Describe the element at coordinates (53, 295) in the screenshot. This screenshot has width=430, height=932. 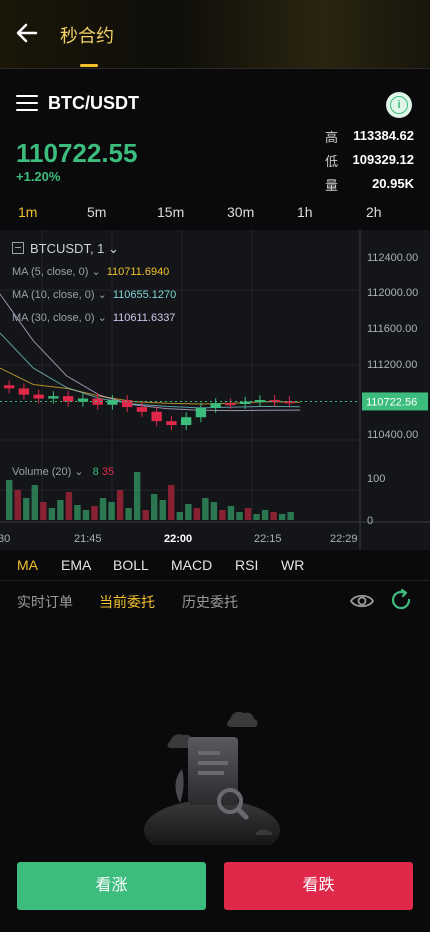
I see `ma10-label: MA (10, close, 0)` at that location.